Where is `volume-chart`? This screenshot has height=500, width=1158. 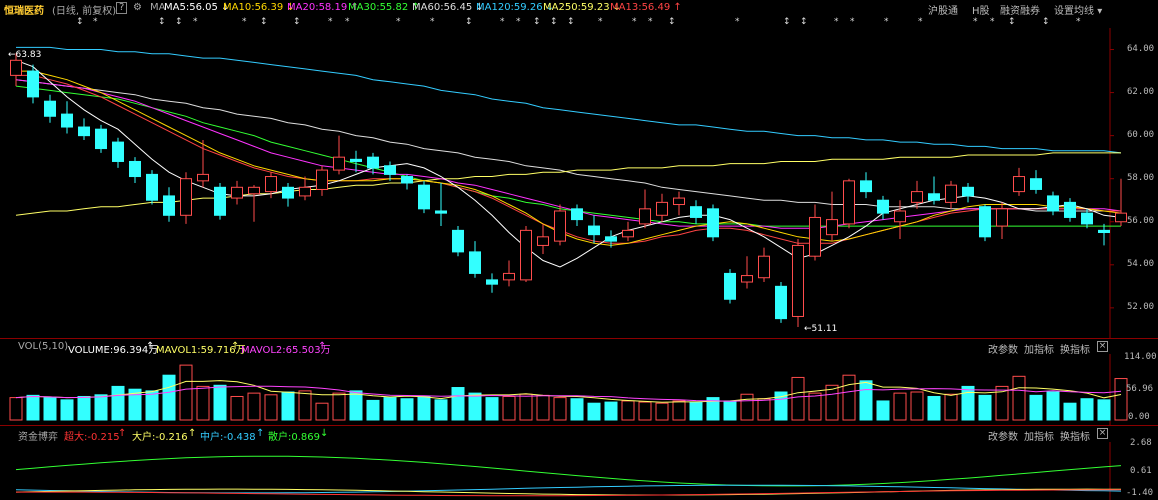
volume-chart is located at coordinates (579, 390).